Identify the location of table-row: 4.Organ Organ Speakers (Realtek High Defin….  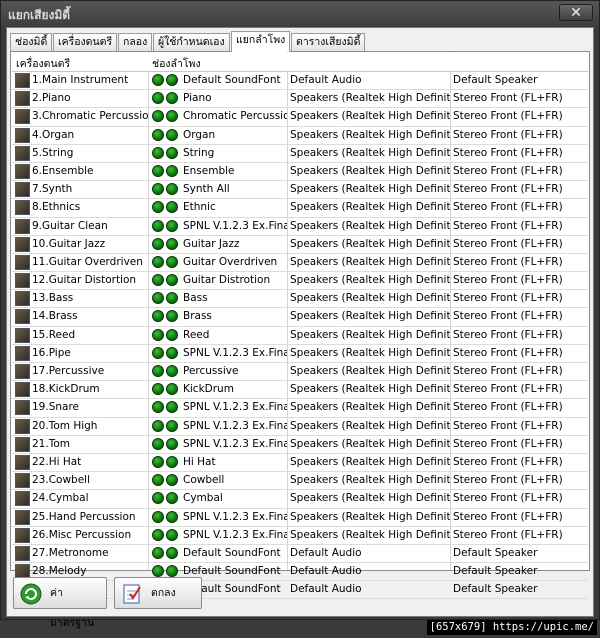
(300, 136).